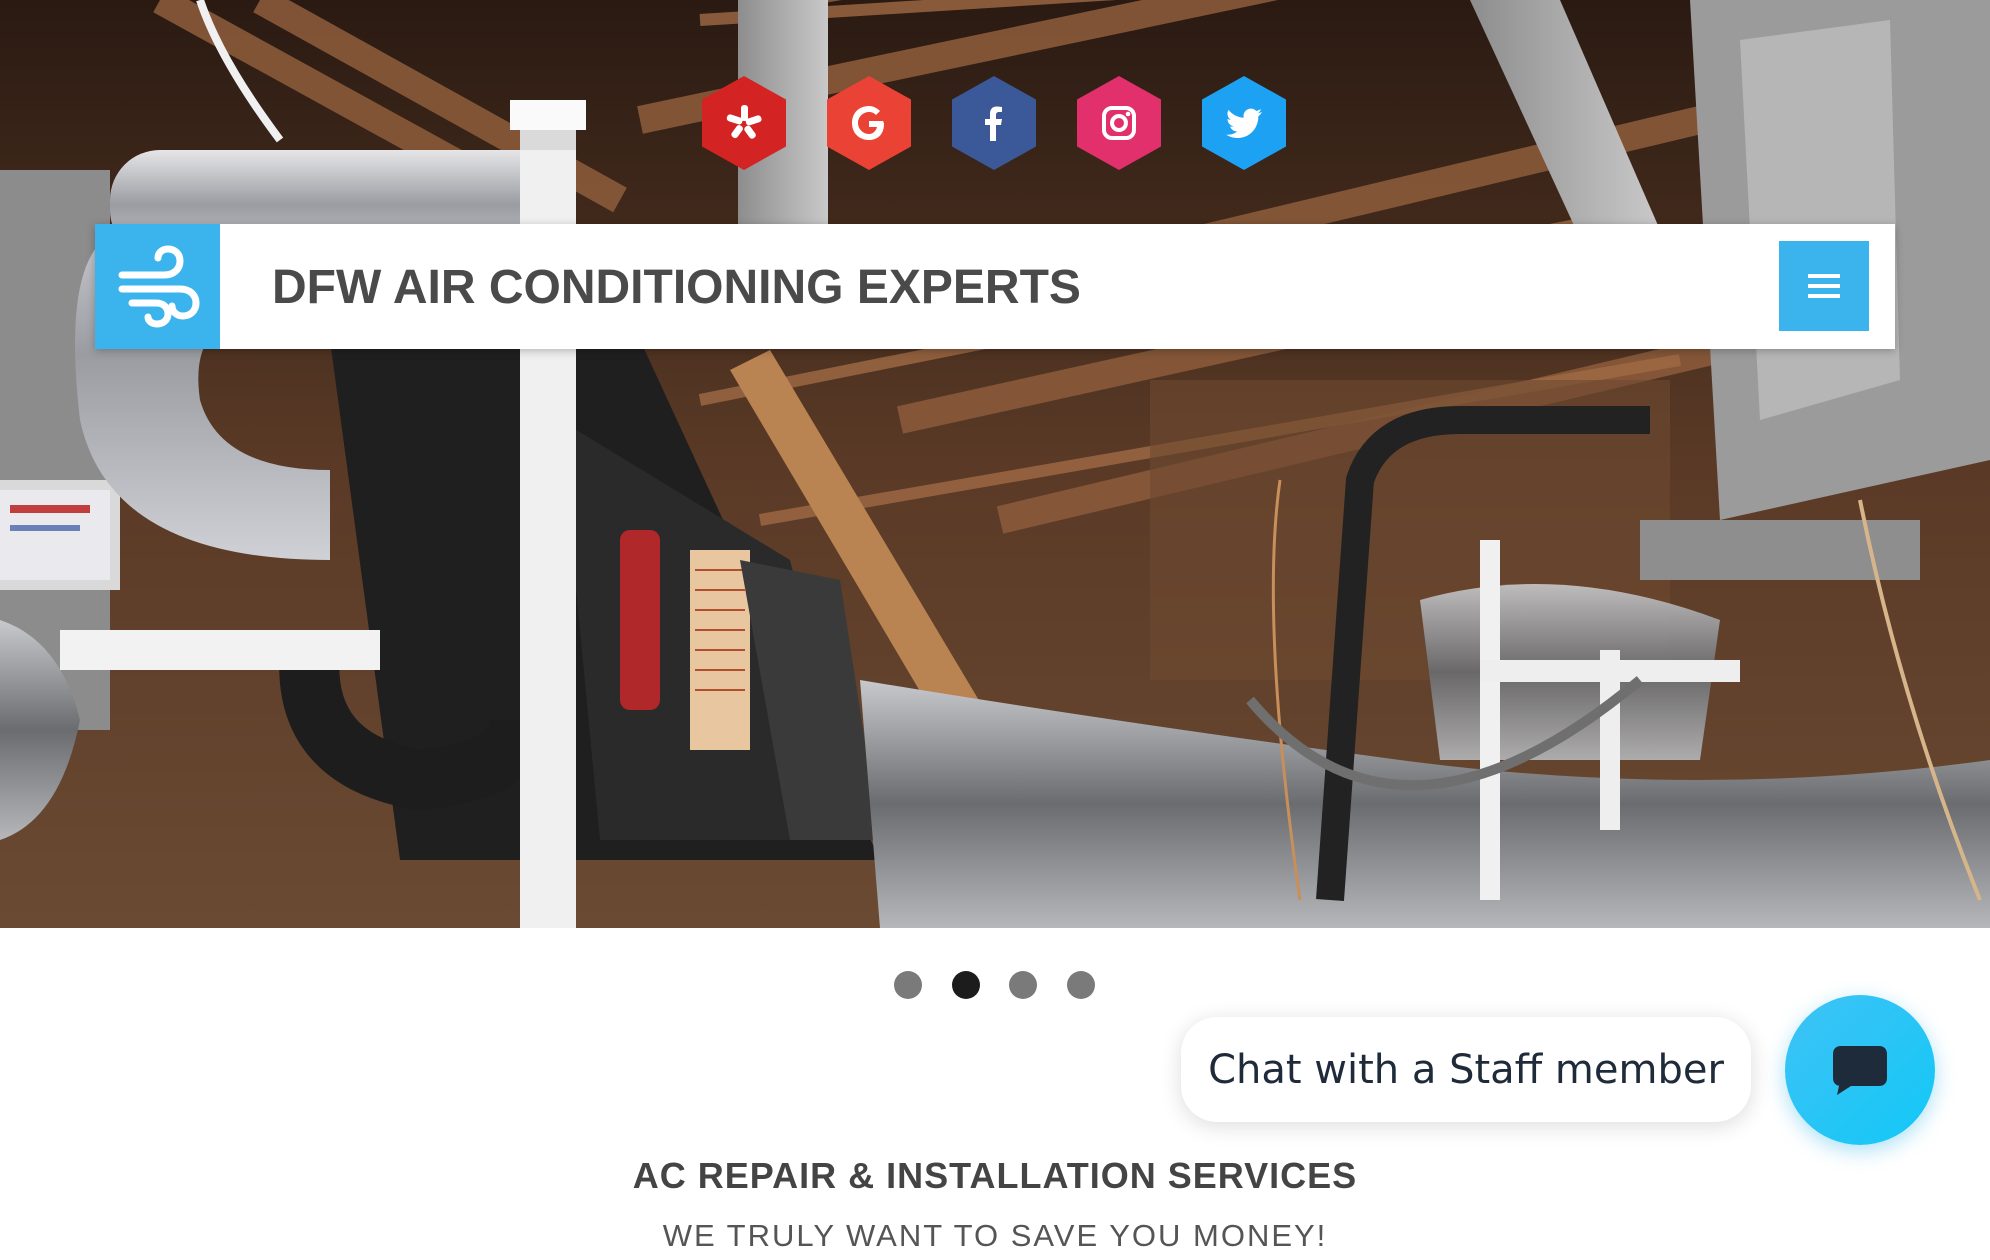  I want to click on chat-launcher-button, so click(1860, 1070).